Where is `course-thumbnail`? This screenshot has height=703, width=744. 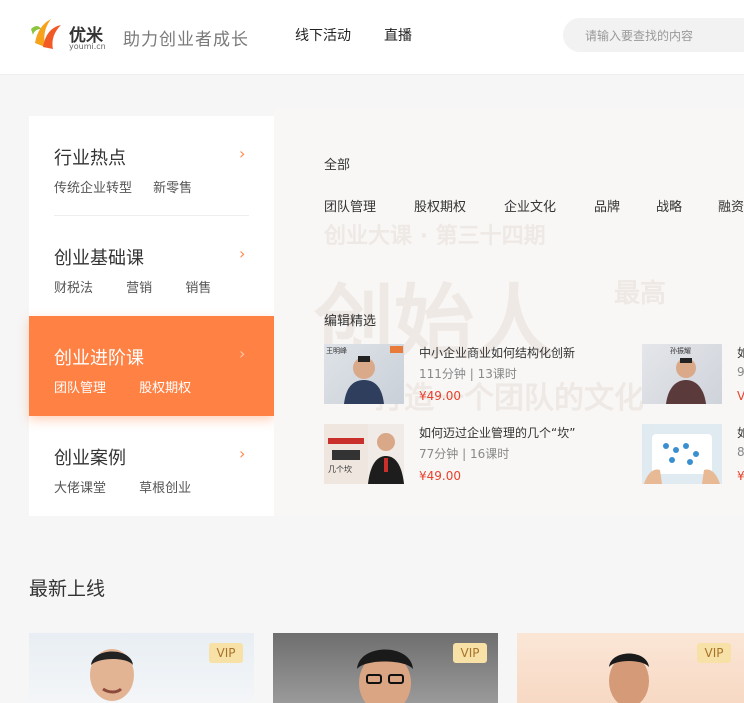
course-thumbnail is located at coordinates (682, 454).